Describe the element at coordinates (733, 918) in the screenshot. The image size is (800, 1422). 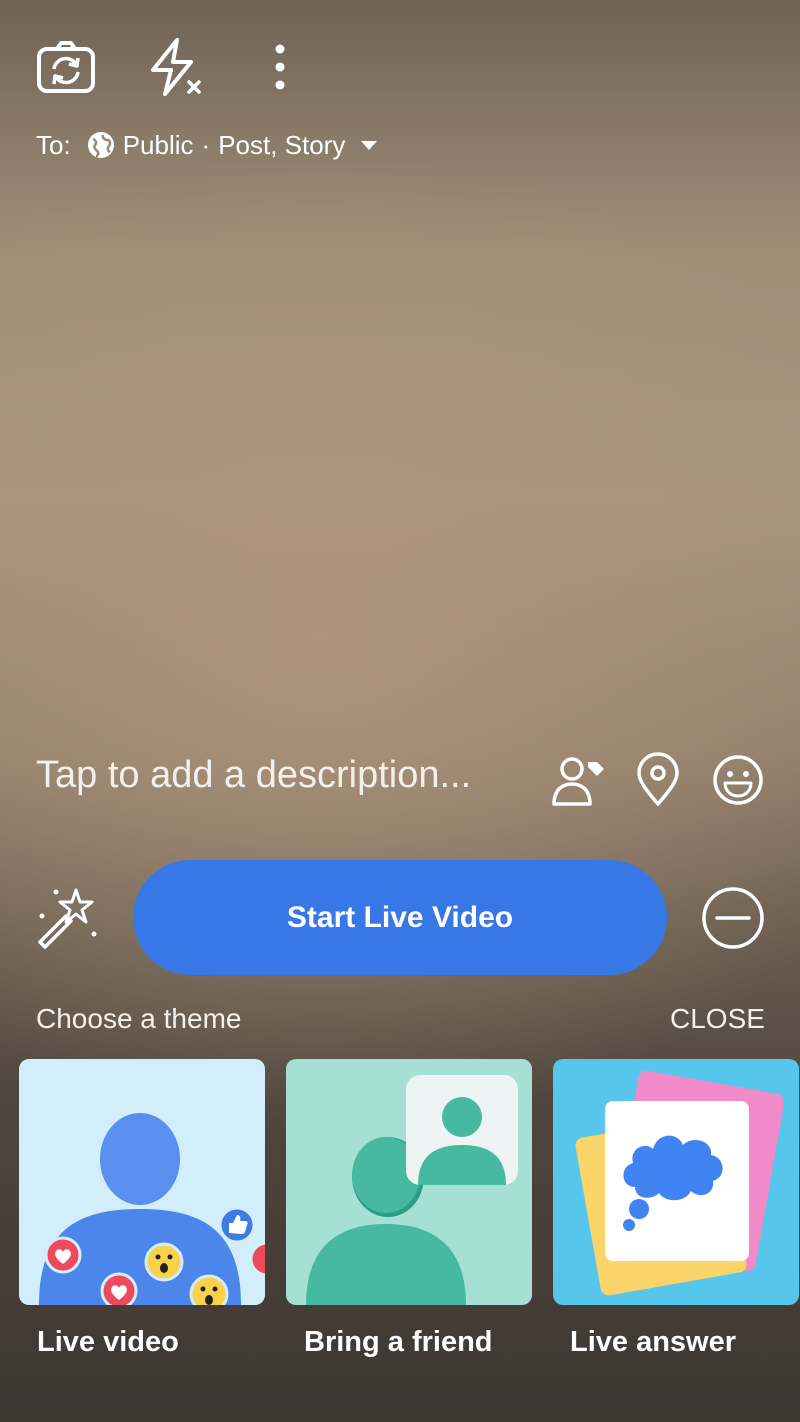
I see `minus-circle-icon` at that location.